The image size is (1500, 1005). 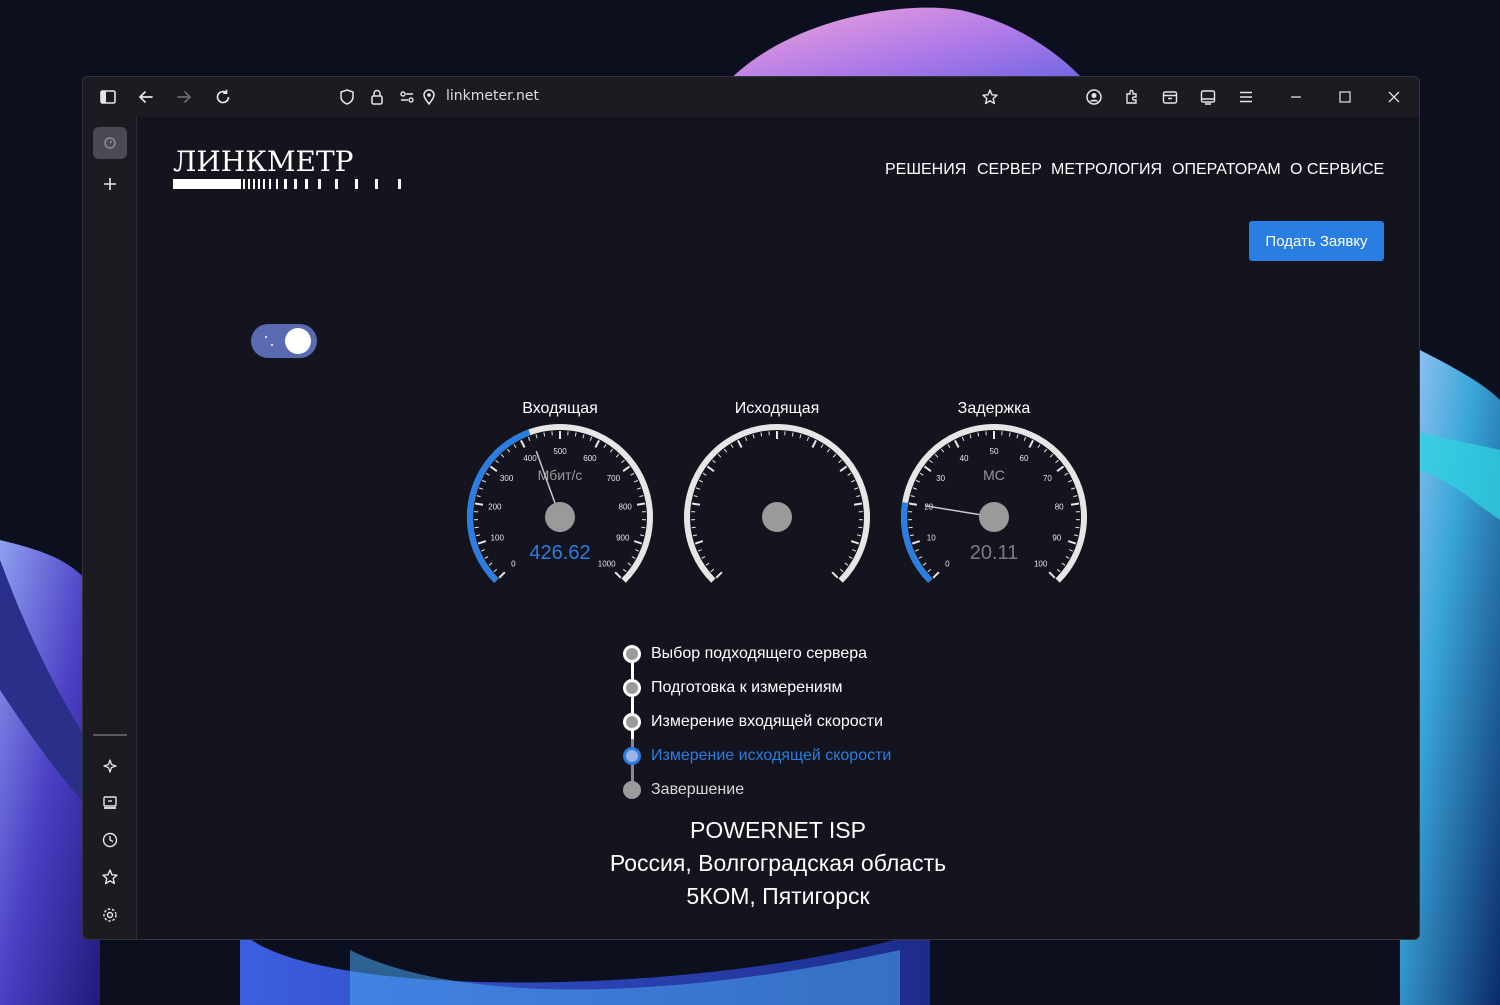 I want to click on synced-tabs-icon, so click(x=110, y=803).